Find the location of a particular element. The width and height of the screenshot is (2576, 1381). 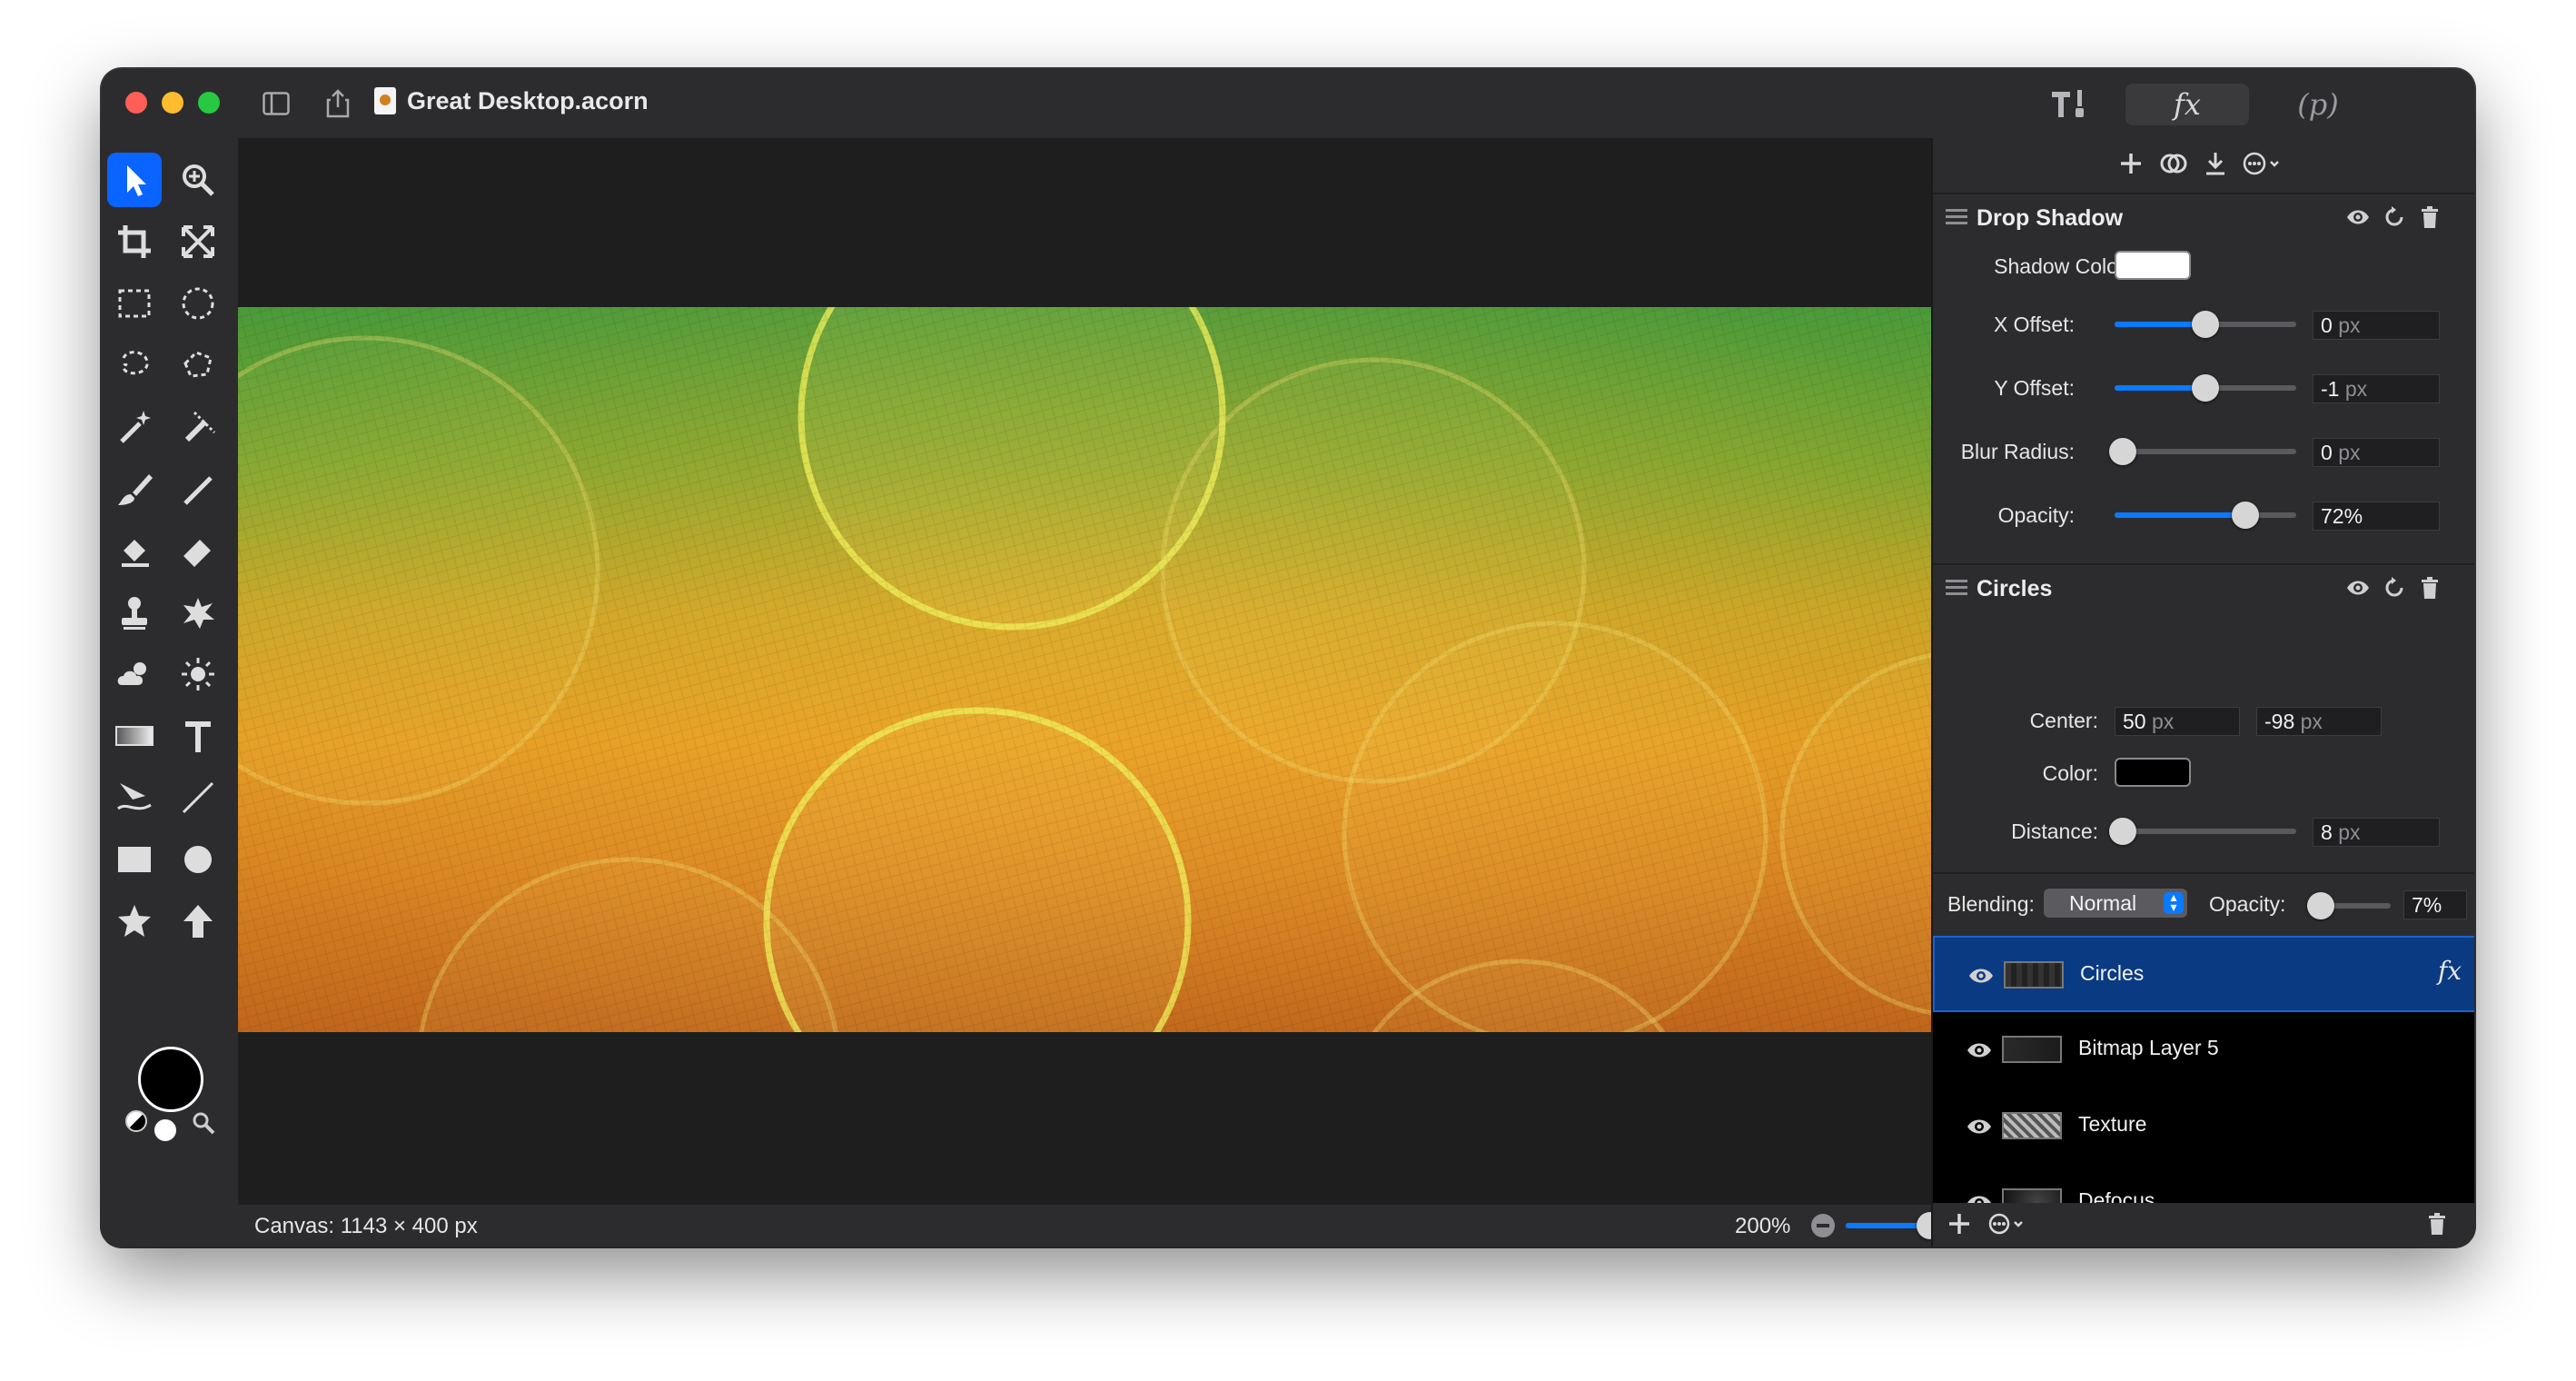

magic-wand-icon is located at coordinates (135, 427).